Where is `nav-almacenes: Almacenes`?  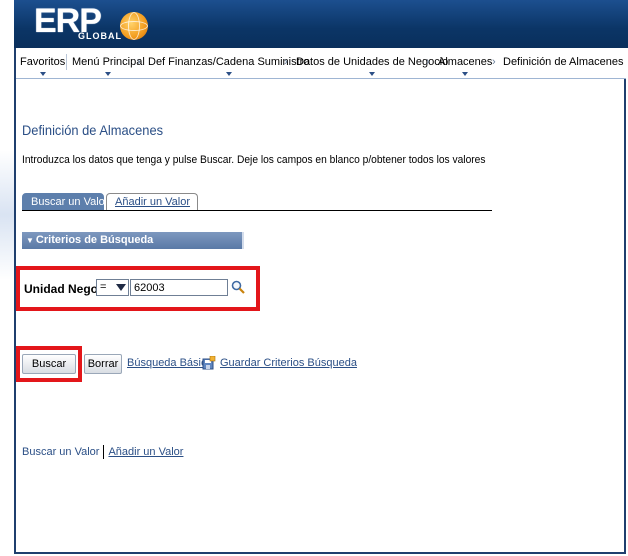
nav-almacenes: Almacenes is located at coordinates (465, 66).